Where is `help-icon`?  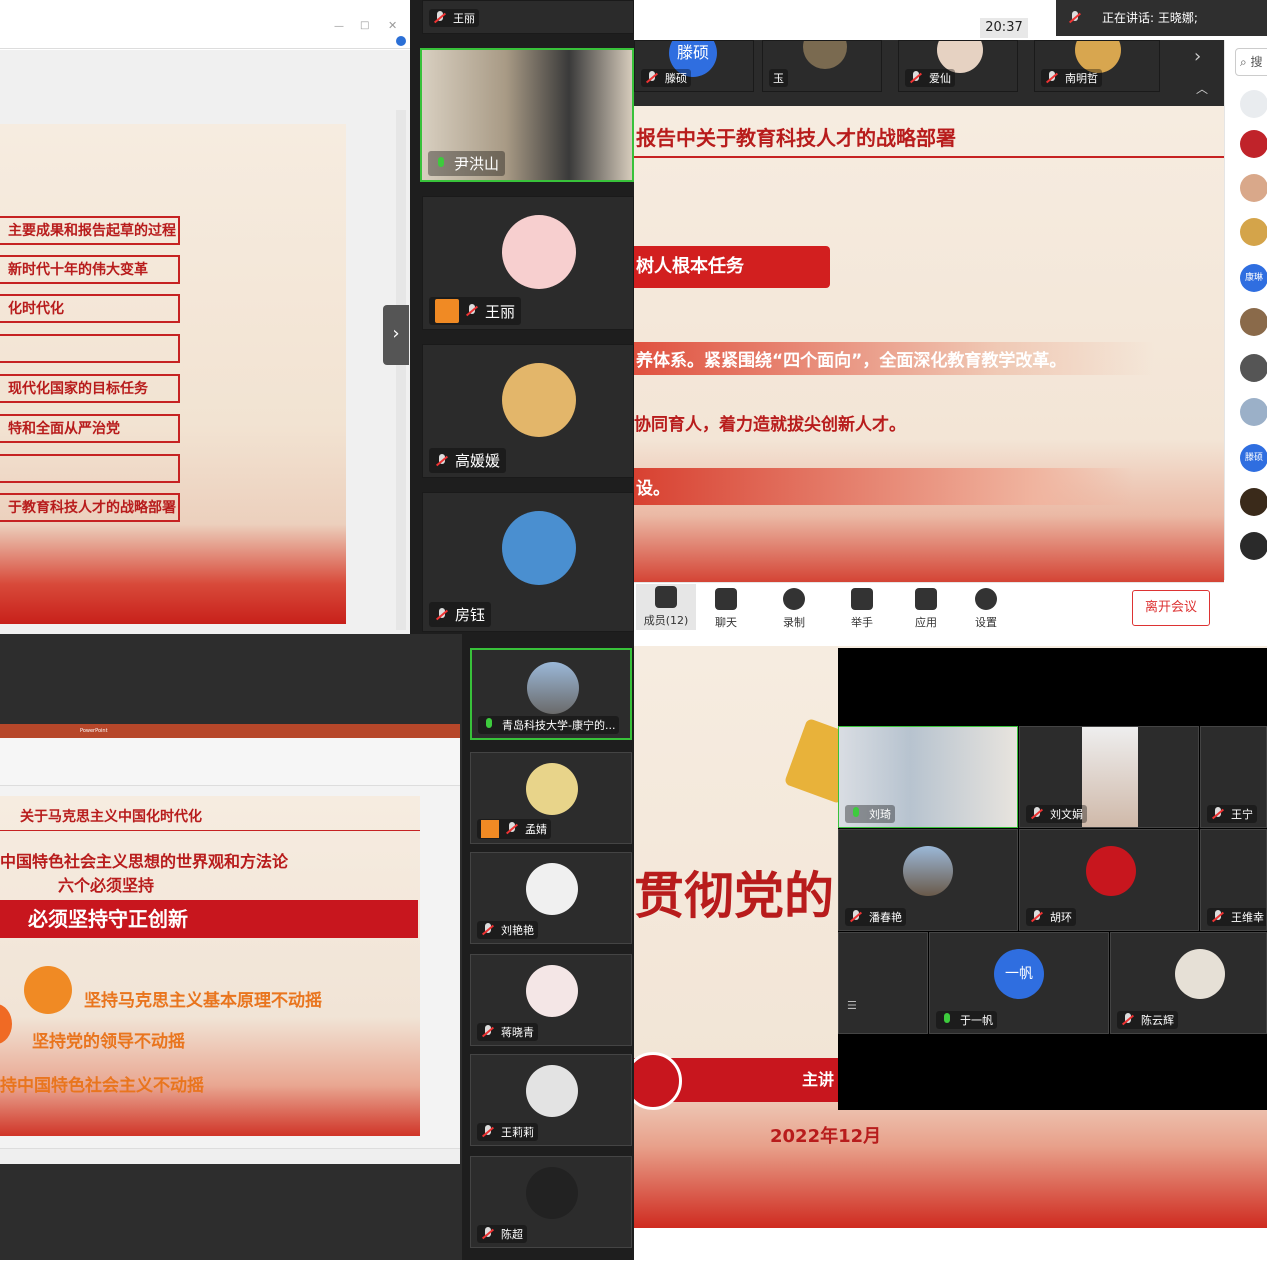
help-icon is located at coordinates (401, 41).